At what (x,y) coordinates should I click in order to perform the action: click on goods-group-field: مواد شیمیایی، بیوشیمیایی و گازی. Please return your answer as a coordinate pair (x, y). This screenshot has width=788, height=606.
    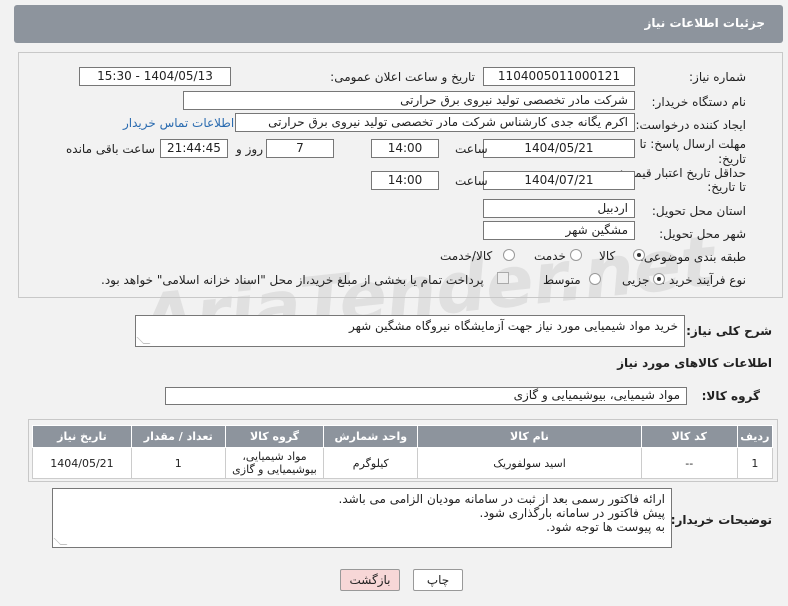
    Looking at the image, I should click on (426, 396).